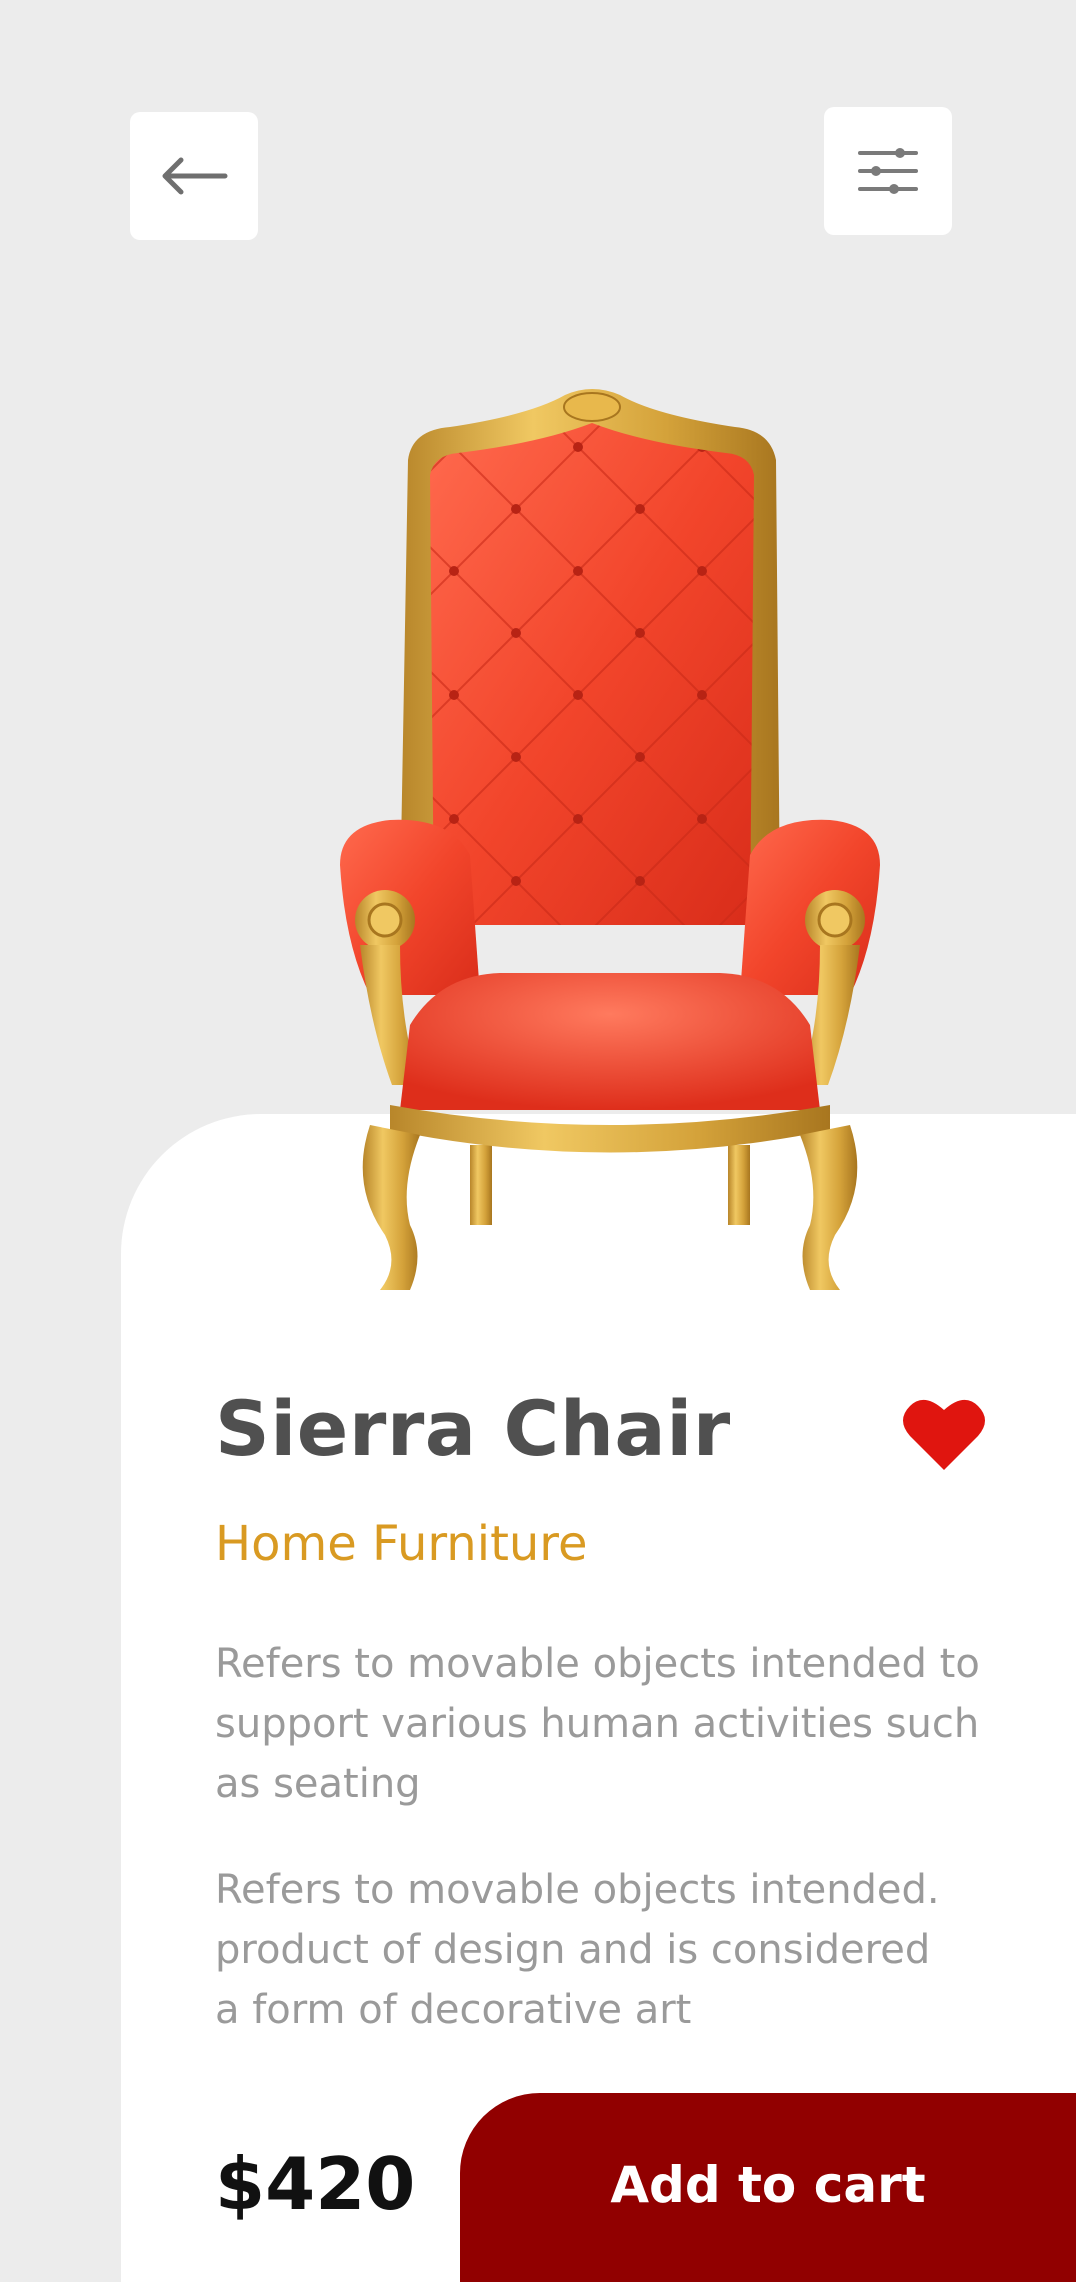 The width and height of the screenshot is (1076, 2282). Describe the element at coordinates (473, 1428) in the screenshot. I see `product-title: Sierra Chair` at that location.